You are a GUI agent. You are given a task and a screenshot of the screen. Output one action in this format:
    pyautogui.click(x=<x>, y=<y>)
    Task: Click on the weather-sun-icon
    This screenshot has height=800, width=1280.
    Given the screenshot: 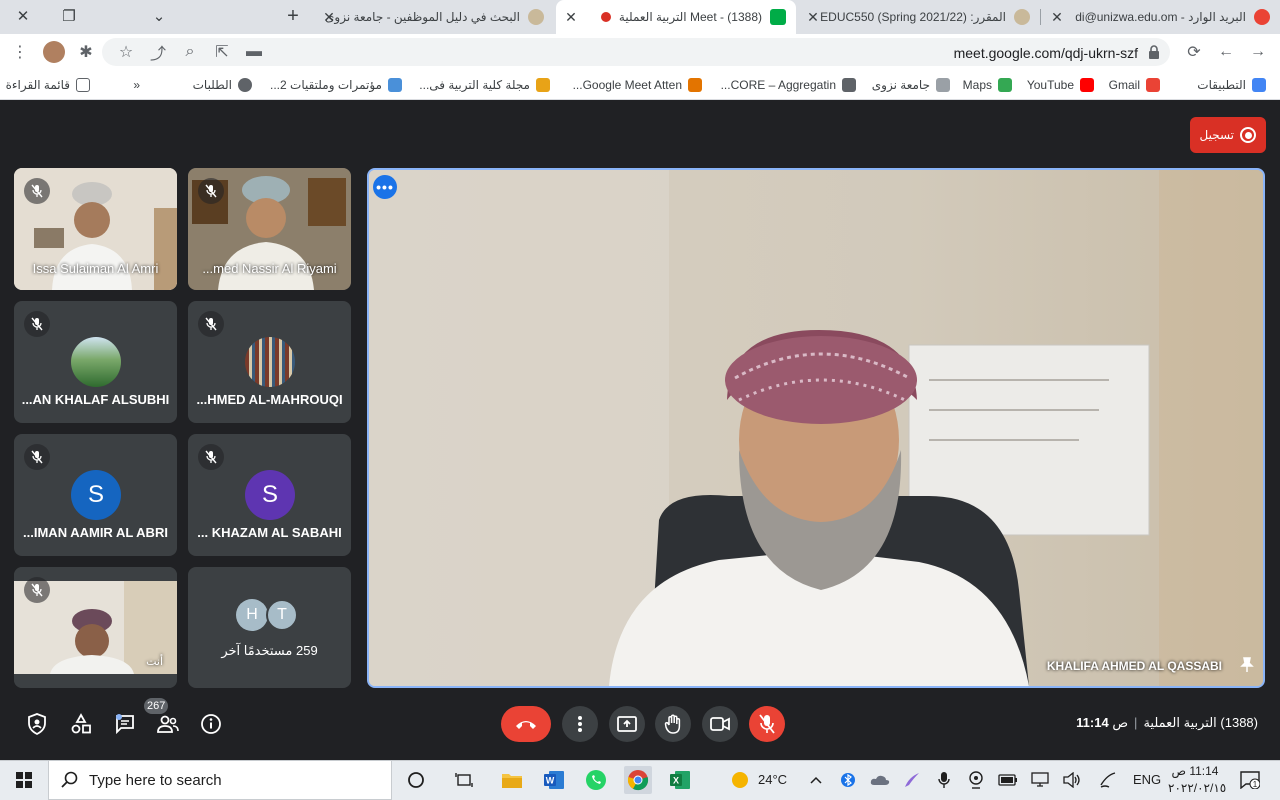 What is the action you would take?
    pyautogui.click(x=740, y=780)
    